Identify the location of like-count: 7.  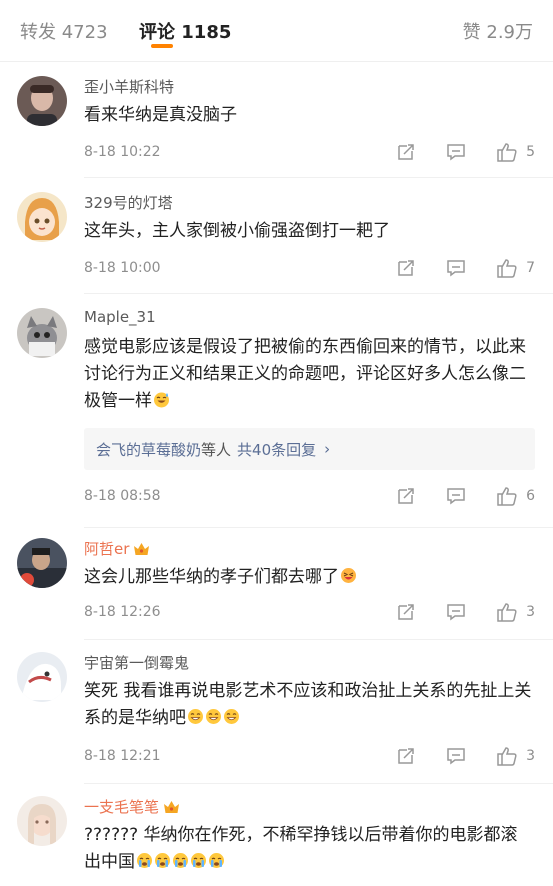
(530, 268).